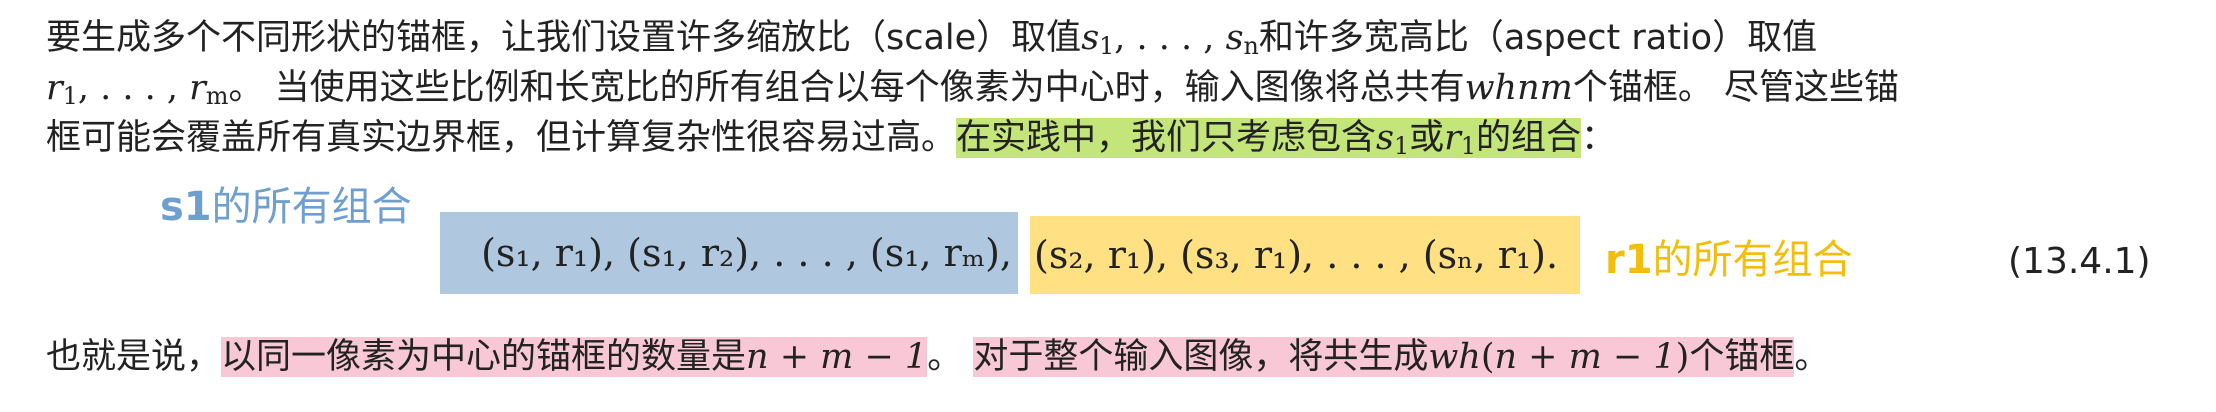 The height and width of the screenshot is (412, 2216). What do you see at coordinates (1296, 255) in the screenshot?
I see `equation-yellow-text: (s₂, r₁), (s₃, r₁), . . . , (sₙ, r₁).` at bounding box center [1296, 255].